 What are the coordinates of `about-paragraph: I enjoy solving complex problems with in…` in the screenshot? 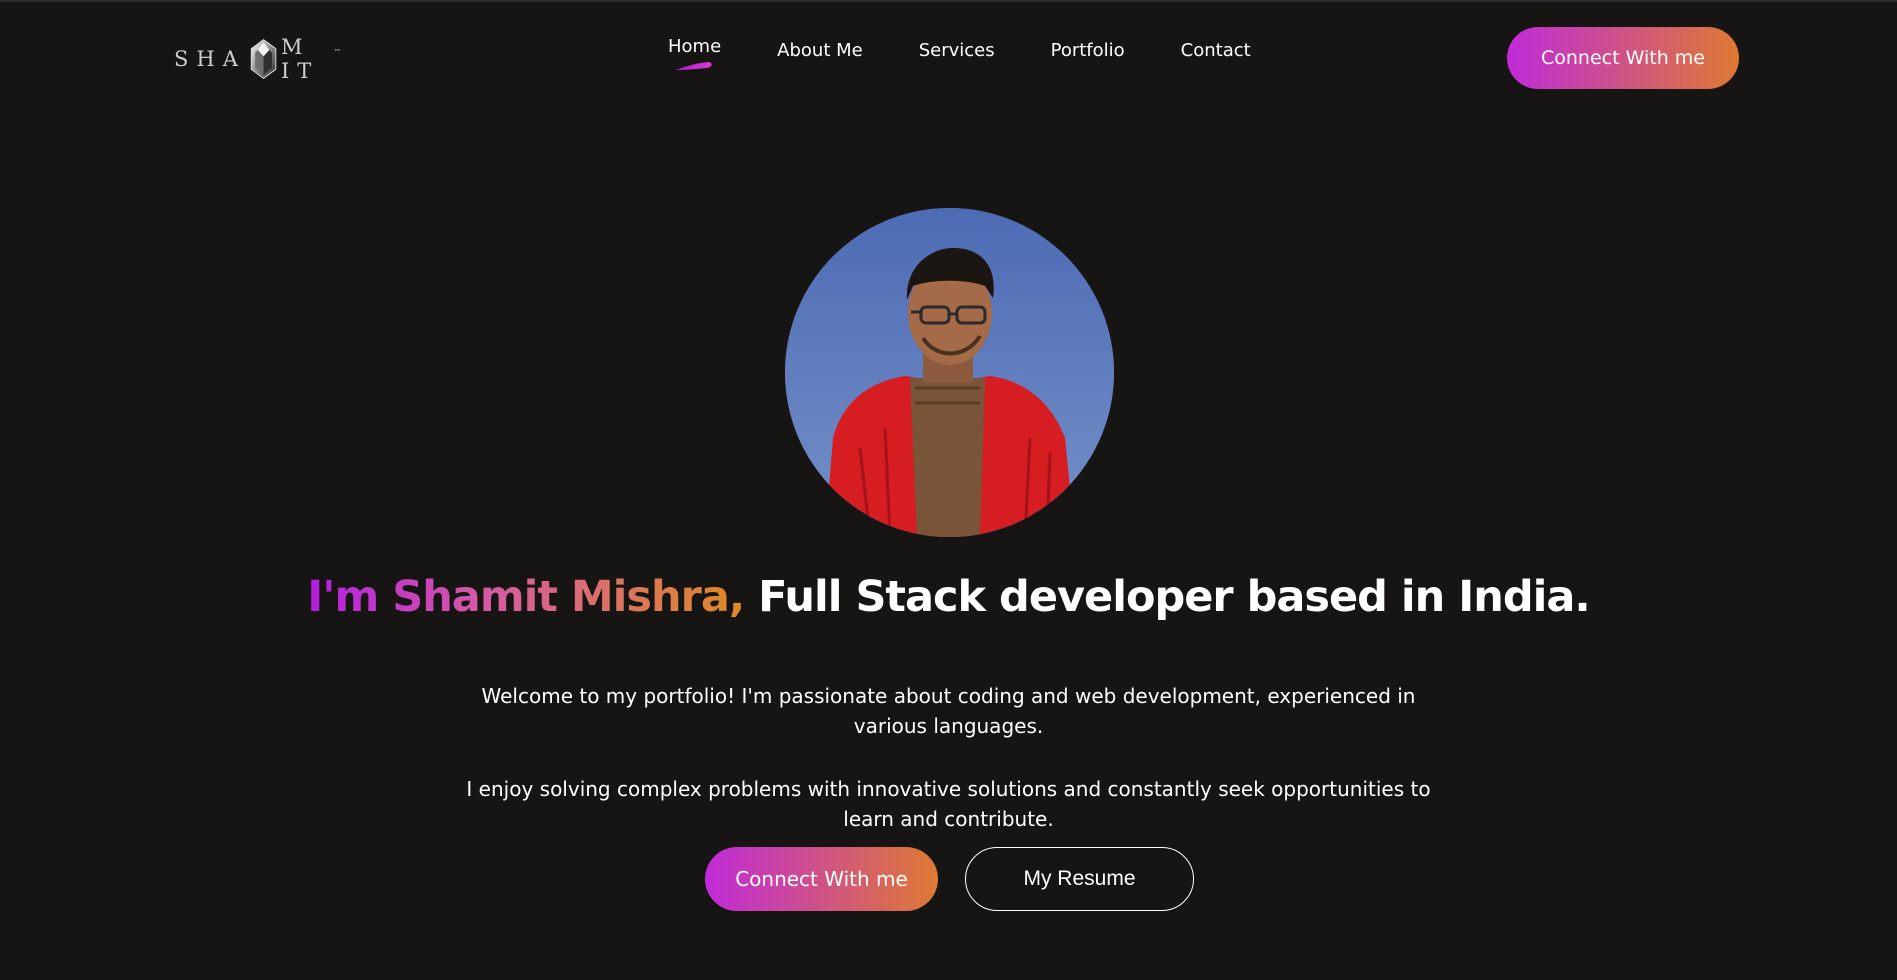 It's located at (948, 804).